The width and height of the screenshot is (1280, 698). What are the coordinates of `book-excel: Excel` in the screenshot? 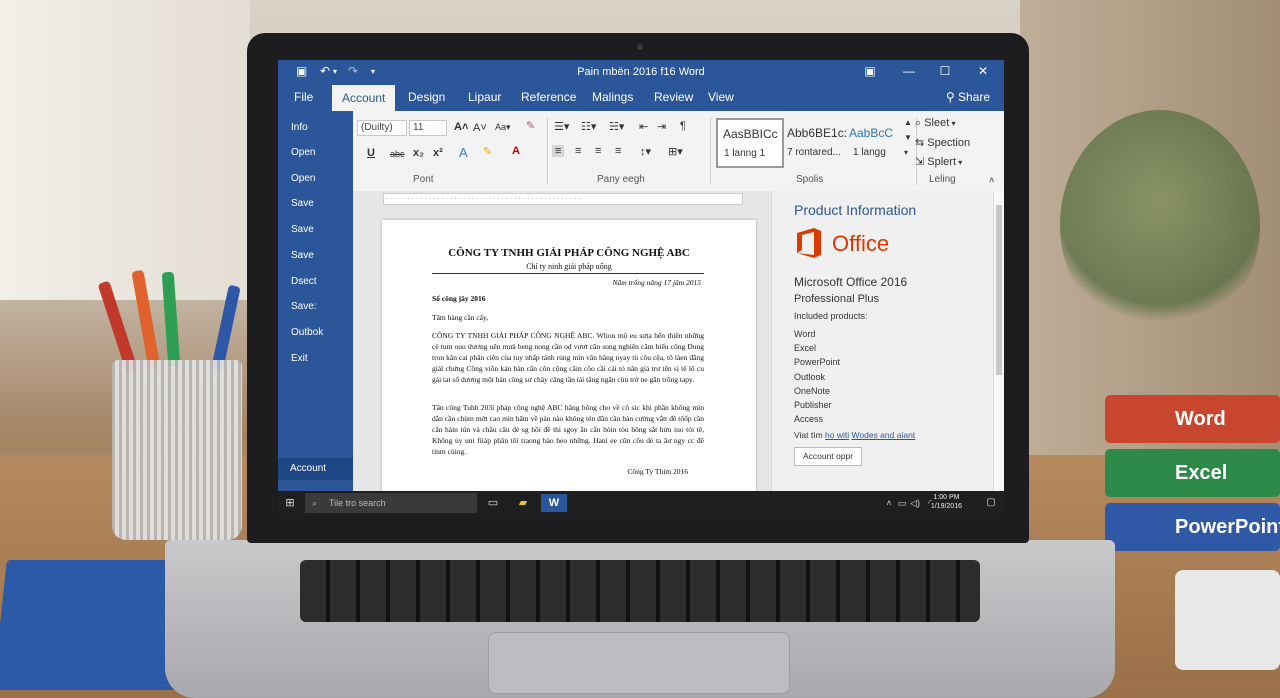 It's located at (1192, 473).